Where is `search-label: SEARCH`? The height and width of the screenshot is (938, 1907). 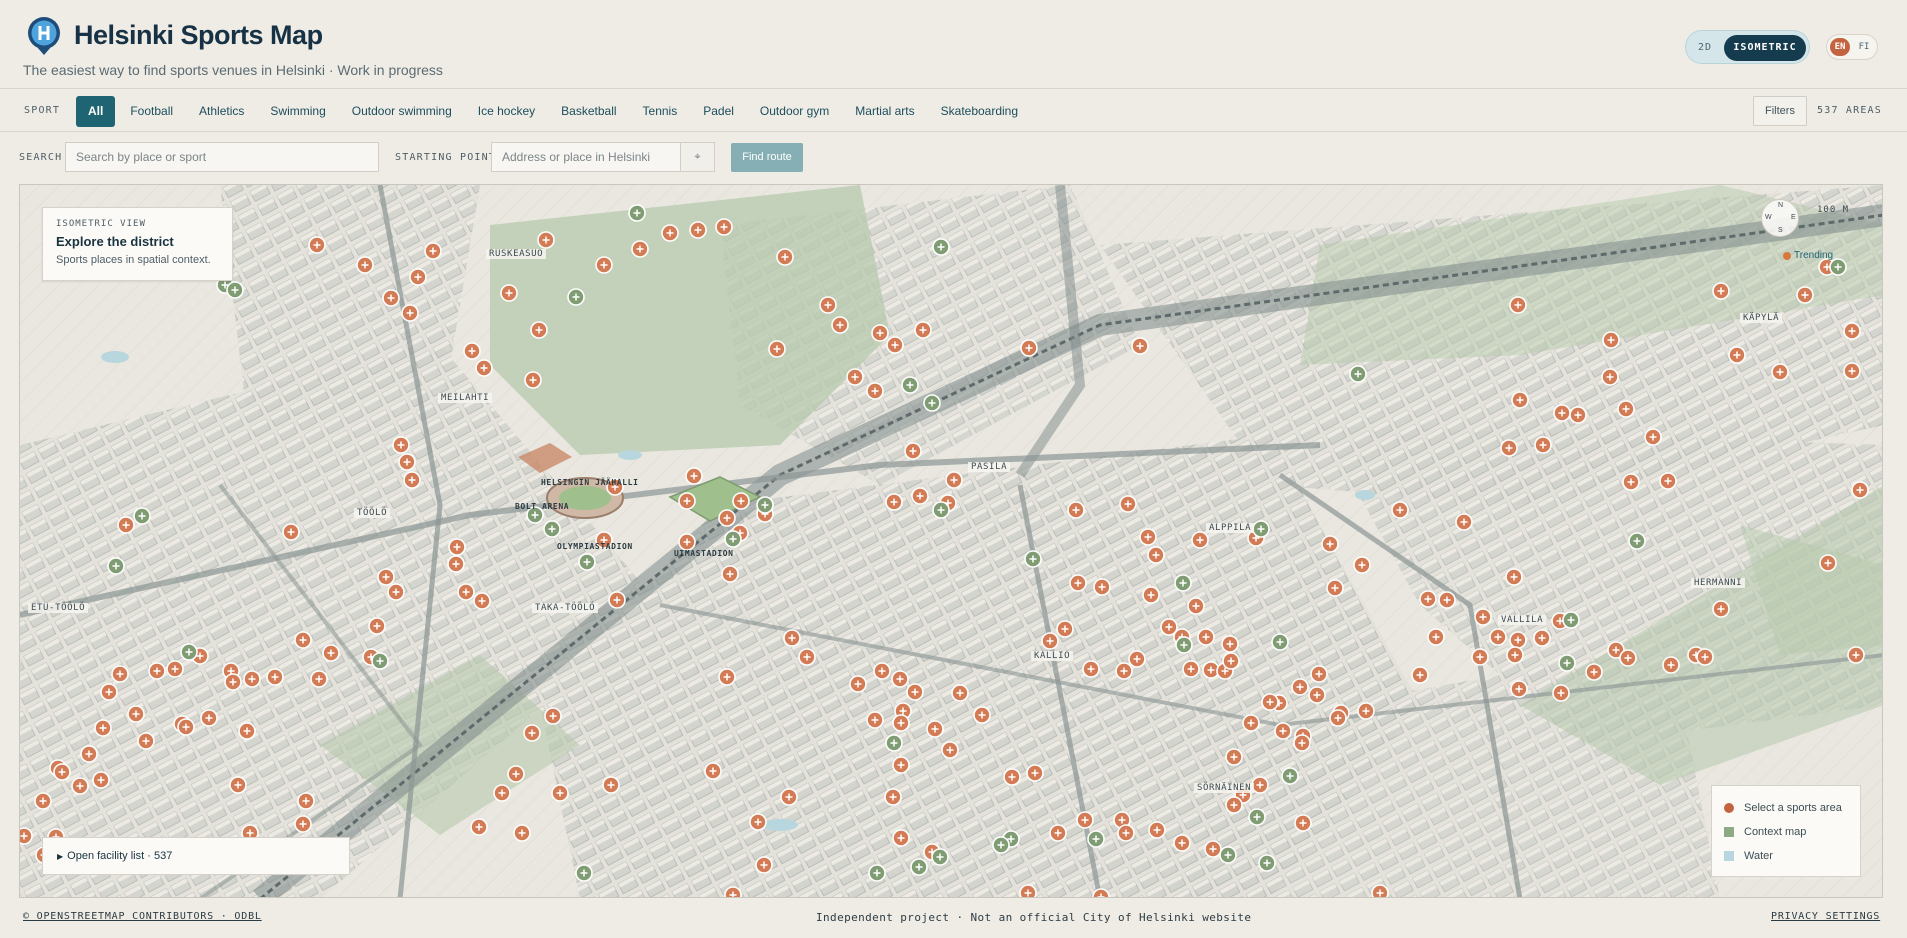 search-label: SEARCH is located at coordinates (41, 157).